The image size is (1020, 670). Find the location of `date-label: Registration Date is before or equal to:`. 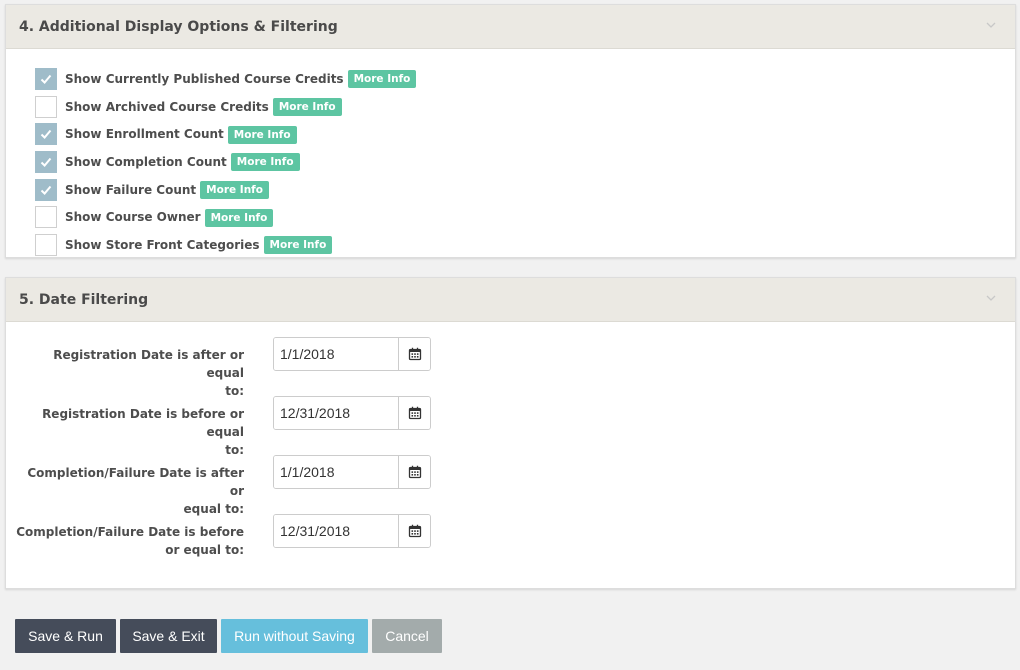

date-label: Registration Date is before or equal to: is located at coordinates (130, 432).